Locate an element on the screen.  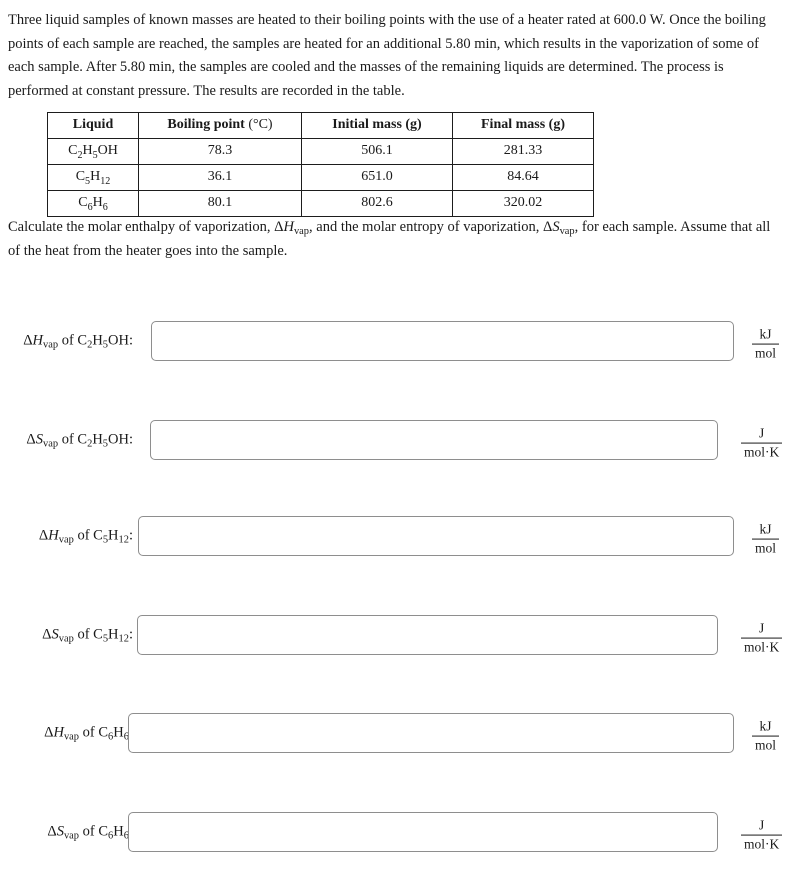
cell-initial-mass: 802.6 is located at coordinates (377, 203).